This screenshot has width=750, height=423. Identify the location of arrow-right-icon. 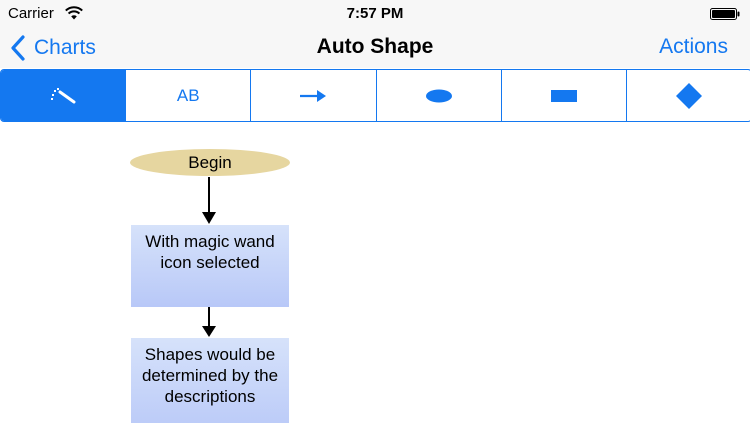
(313, 95).